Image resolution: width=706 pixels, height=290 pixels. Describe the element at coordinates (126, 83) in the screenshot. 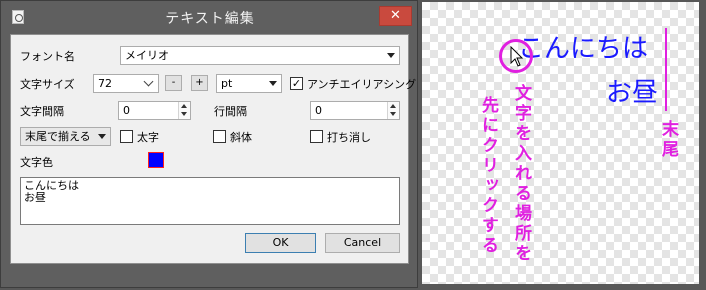

I see `font-size-combo: 72` at that location.